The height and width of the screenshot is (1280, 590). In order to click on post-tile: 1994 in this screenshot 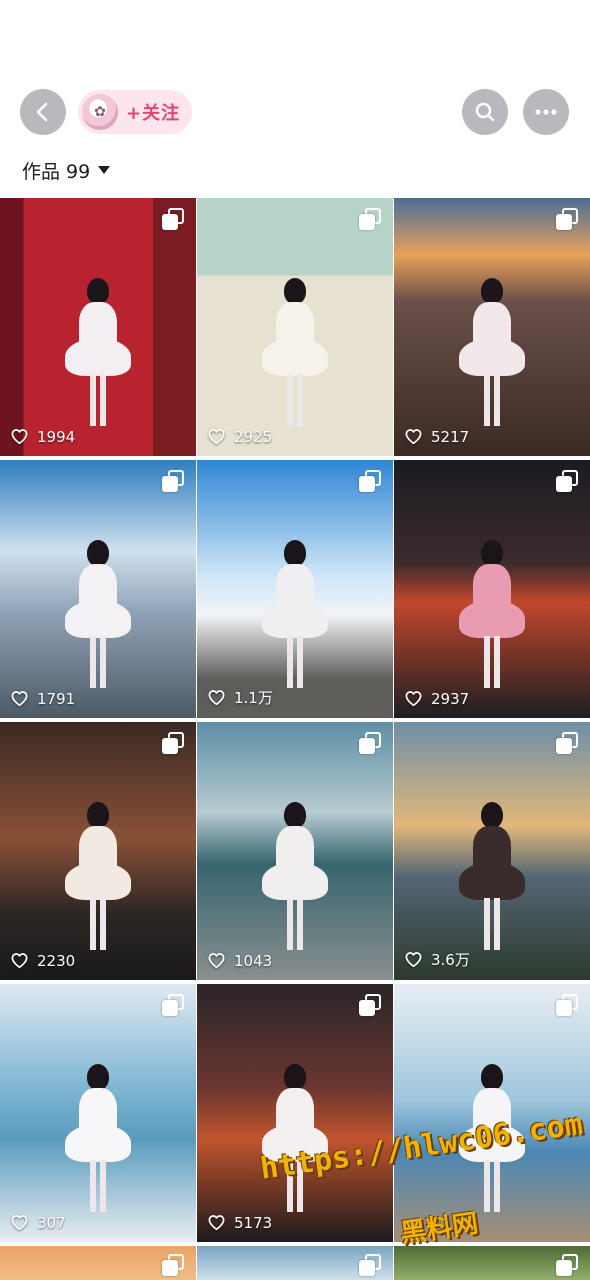, I will do `click(98, 327)`.